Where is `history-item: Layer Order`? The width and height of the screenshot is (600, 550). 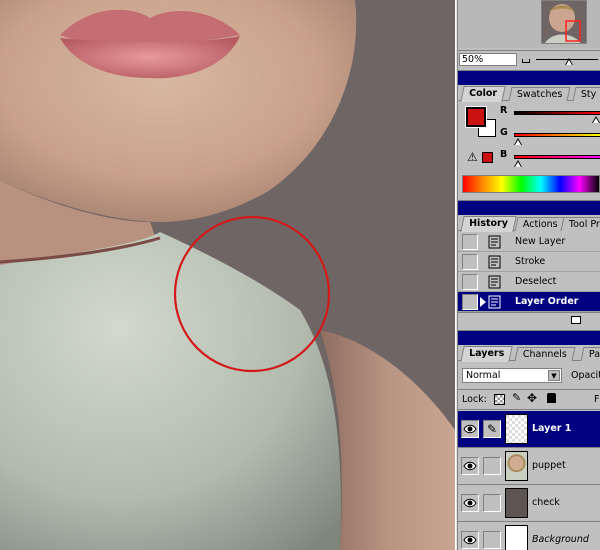 history-item: Layer Order is located at coordinates (529, 302).